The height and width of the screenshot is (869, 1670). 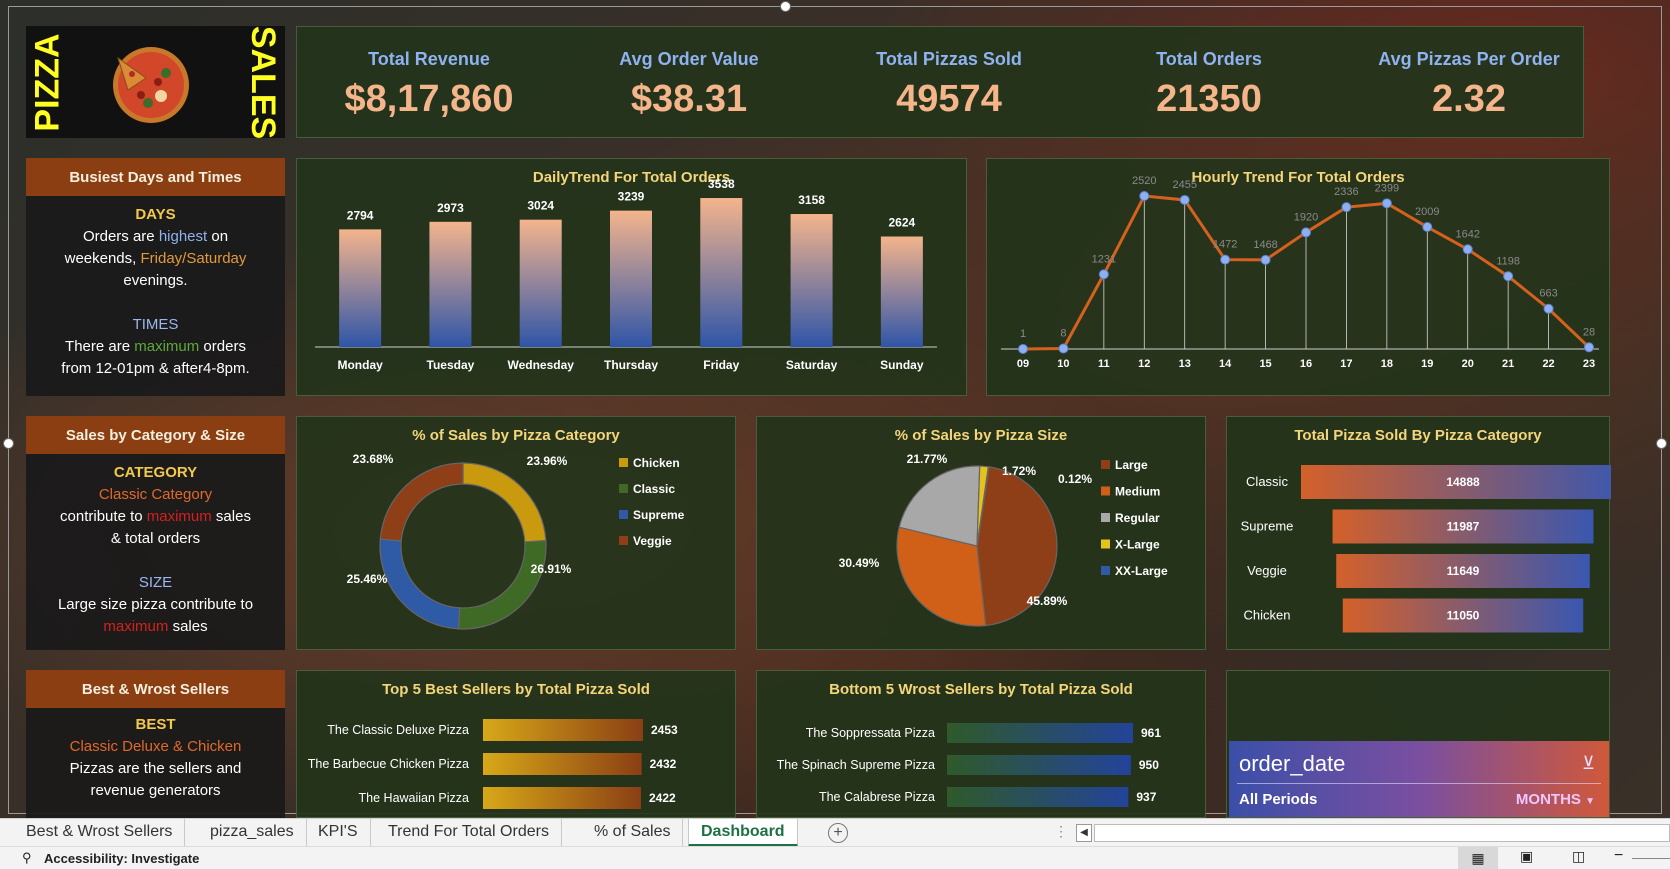 What do you see at coordinates (1131, 465) in the screenshot?
I see `legend-label: Large` at bounding box center [1131, 465].